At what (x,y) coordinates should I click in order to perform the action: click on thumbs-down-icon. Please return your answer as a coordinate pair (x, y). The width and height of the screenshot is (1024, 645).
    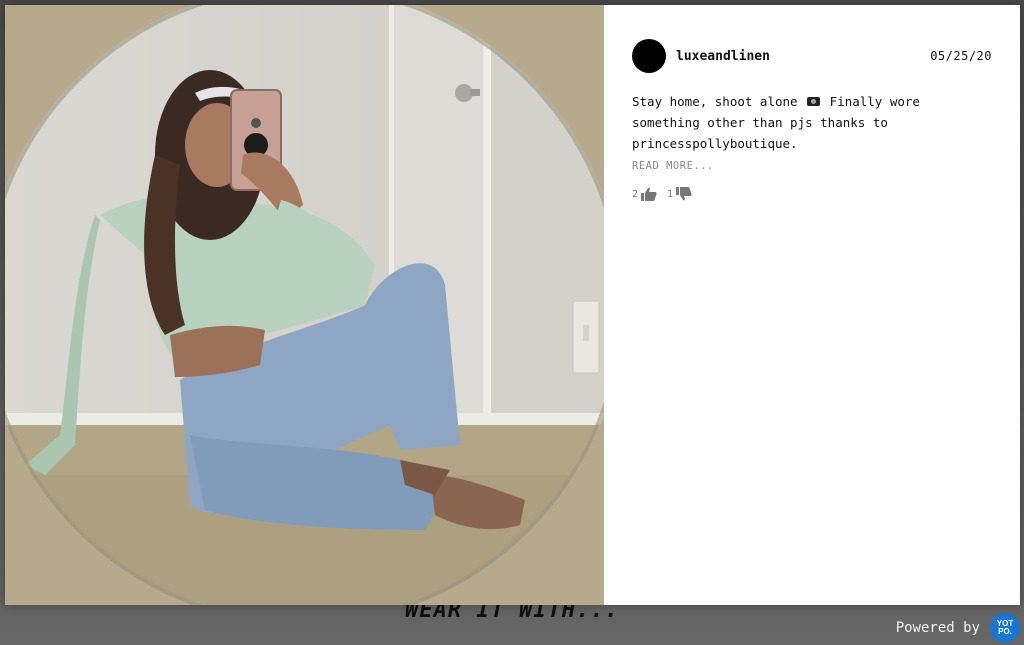
    Looking at the image, I should click on (684, 194).